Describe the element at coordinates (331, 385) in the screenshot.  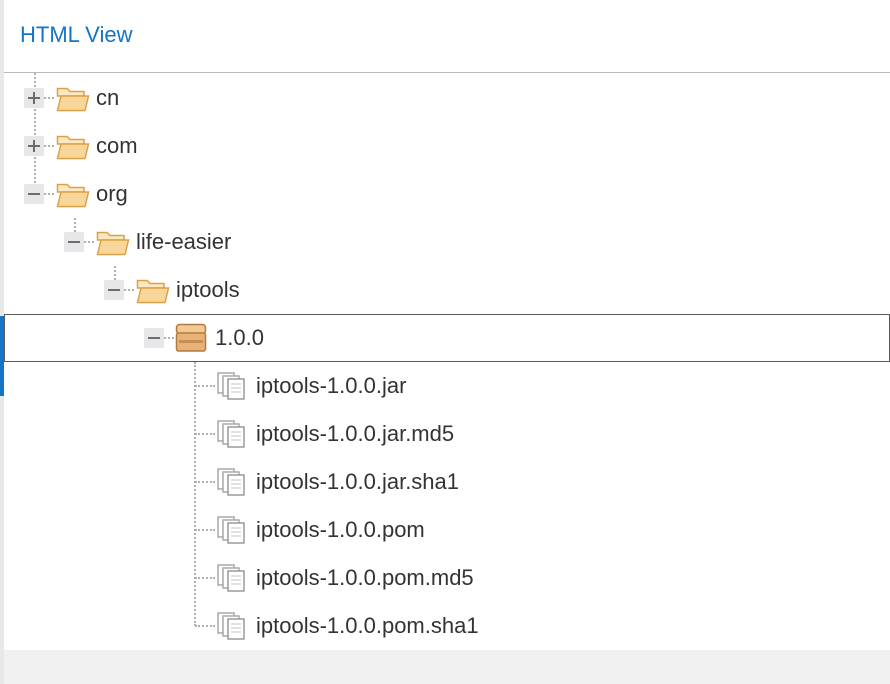
I see `tree-node-label: iptools-1.0.0.jar` at that location.